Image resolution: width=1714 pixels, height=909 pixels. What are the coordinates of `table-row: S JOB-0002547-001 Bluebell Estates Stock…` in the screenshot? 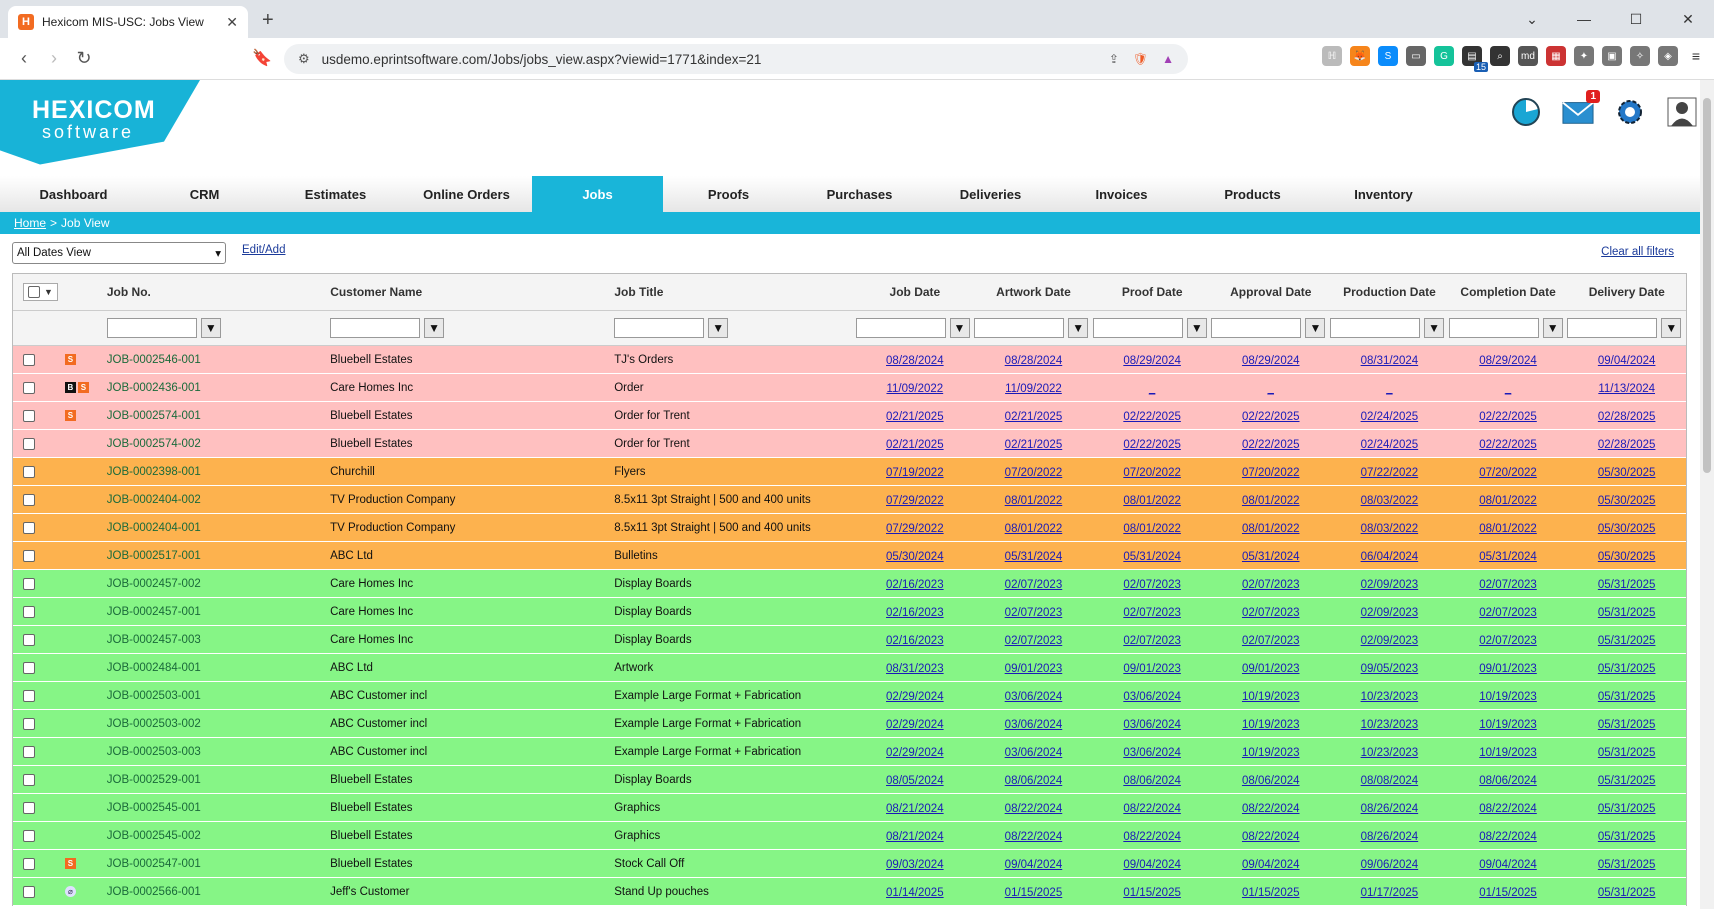 It's located at (849, 864).